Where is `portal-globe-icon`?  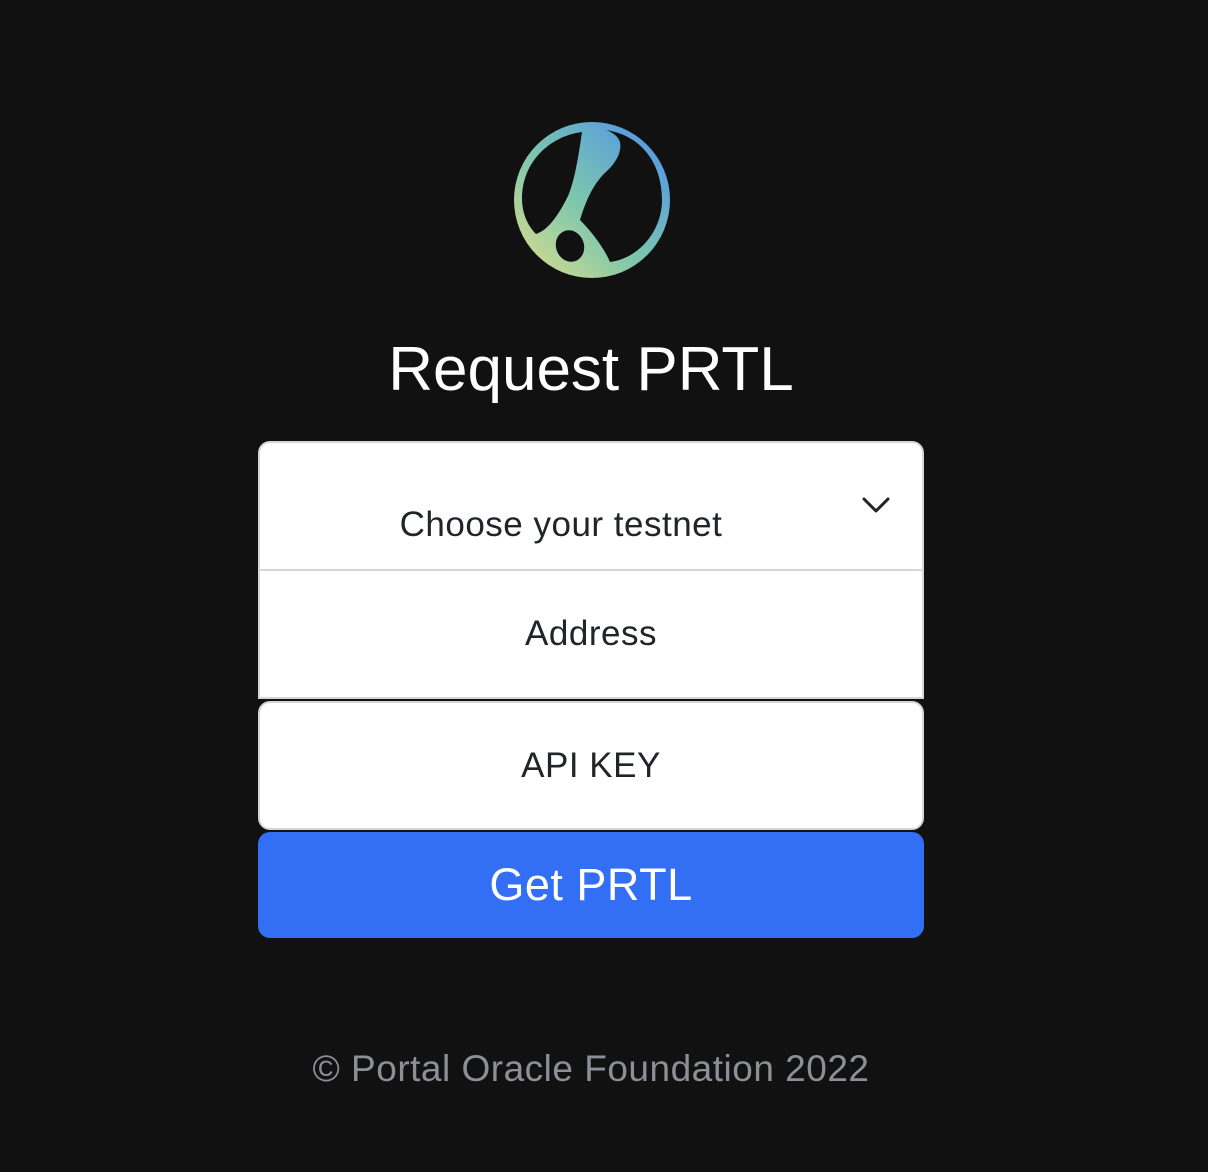
portal-globe-icon is located at coordinates (592, 200).